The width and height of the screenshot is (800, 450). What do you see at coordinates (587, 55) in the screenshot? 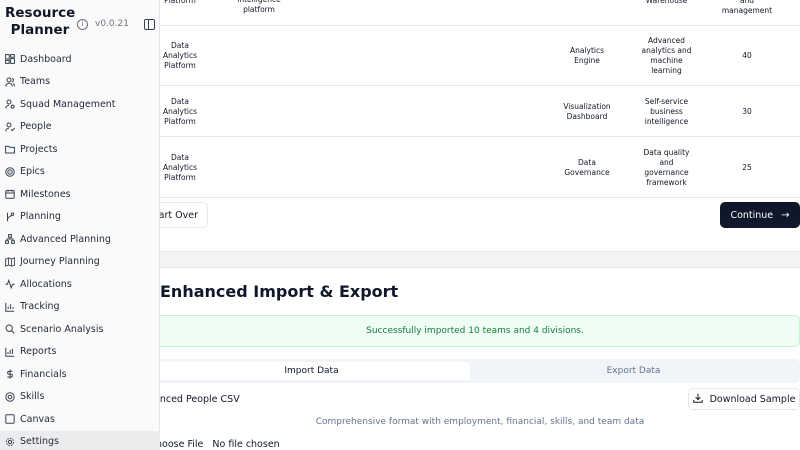
I see `name-cell: Analytics Engine` at bounding box center [587, 55].